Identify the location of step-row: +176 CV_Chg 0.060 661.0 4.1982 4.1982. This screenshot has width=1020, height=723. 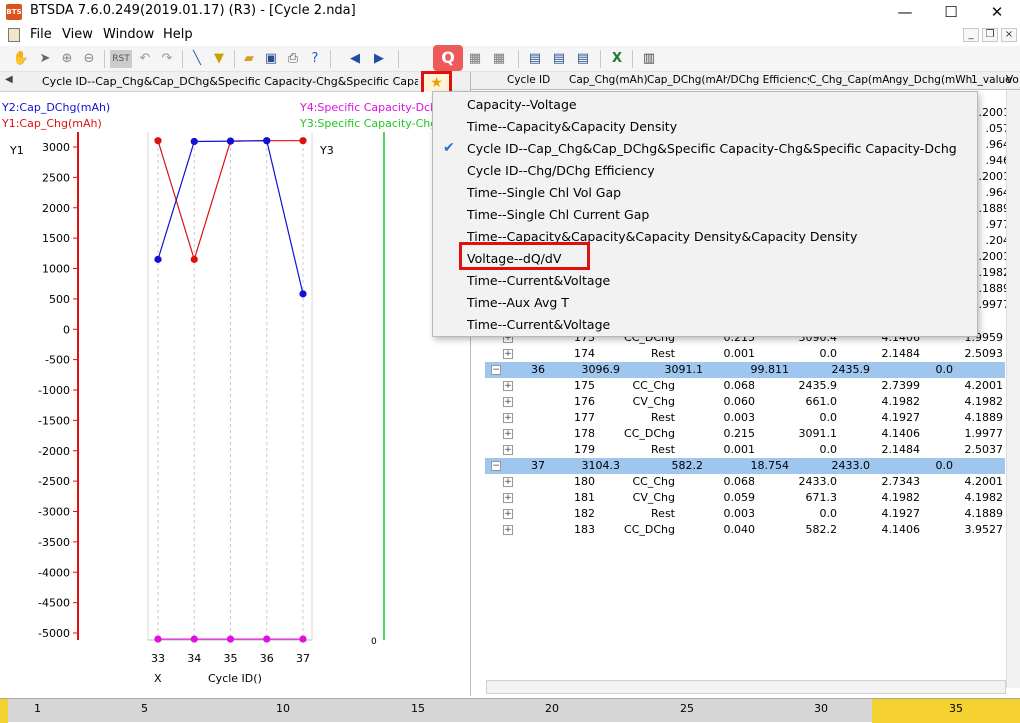
(745, 402).